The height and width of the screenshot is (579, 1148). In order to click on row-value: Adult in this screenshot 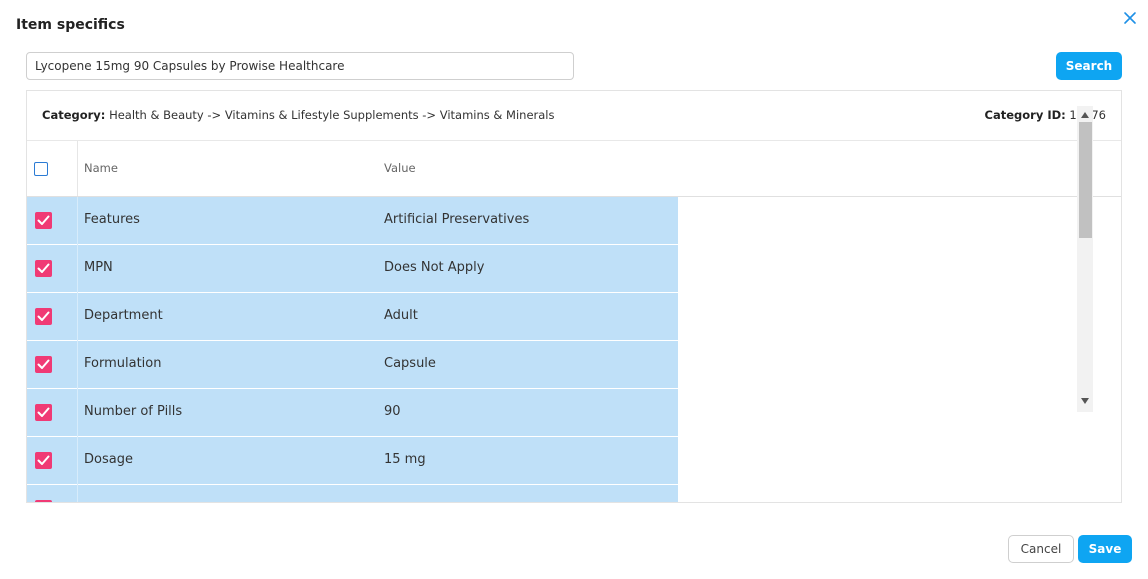, I will do `click(401, 315)`.